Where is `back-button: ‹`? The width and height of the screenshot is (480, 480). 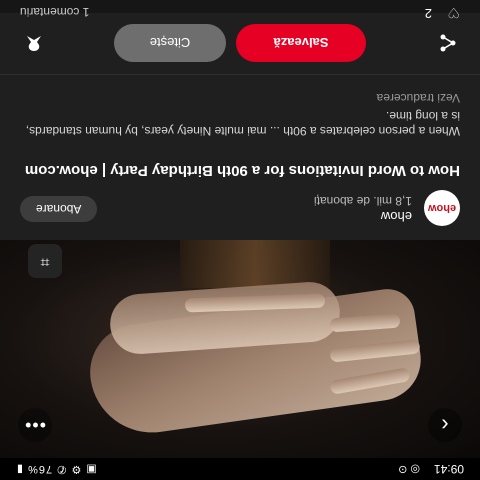
back-button: ‹ is located at coordinates (445, 425).